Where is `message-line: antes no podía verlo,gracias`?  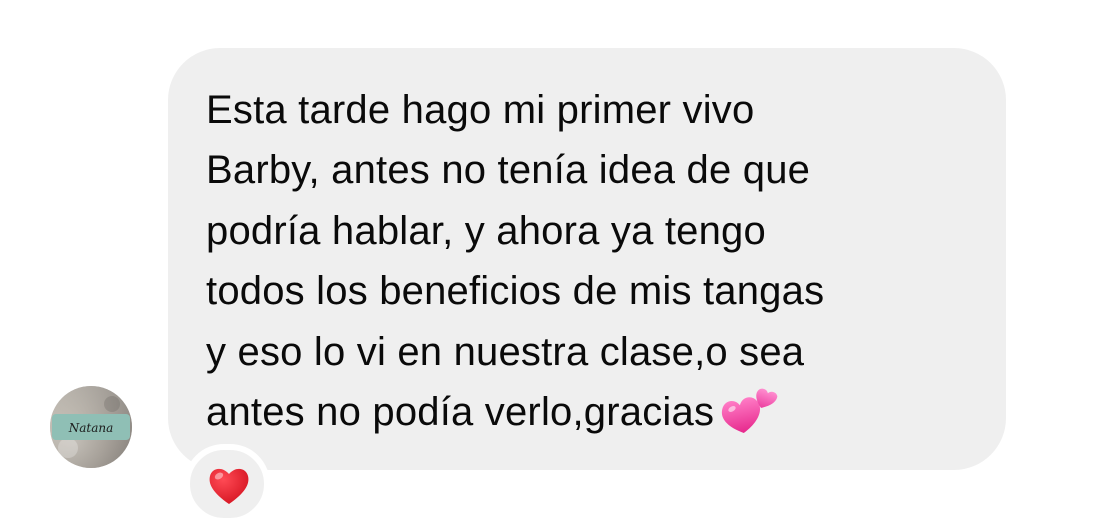 message-line: antes no podía verlo,gracias is located at coordinates (460, 412).